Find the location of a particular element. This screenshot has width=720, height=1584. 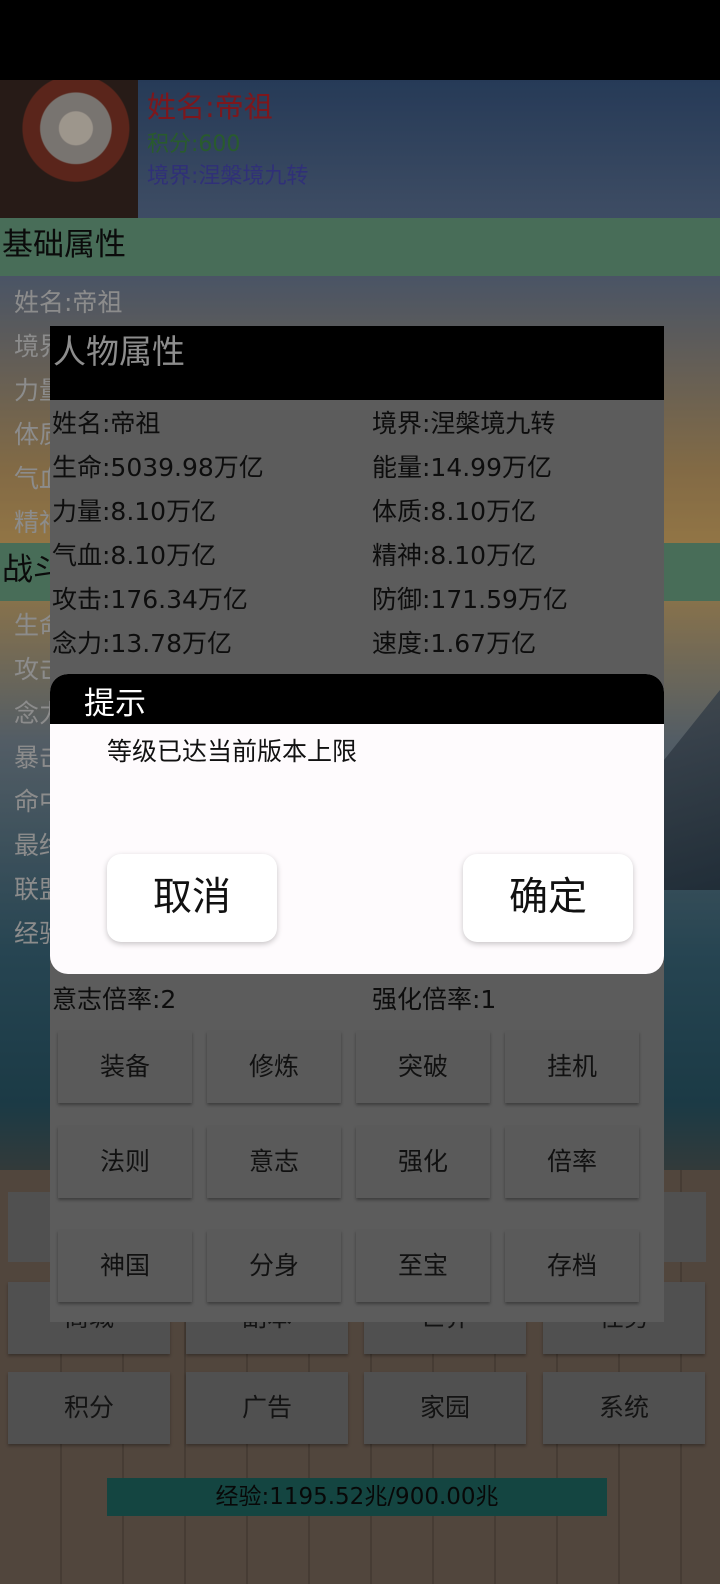

idle-button: 挂机 is located at coordinates (572, 1067).